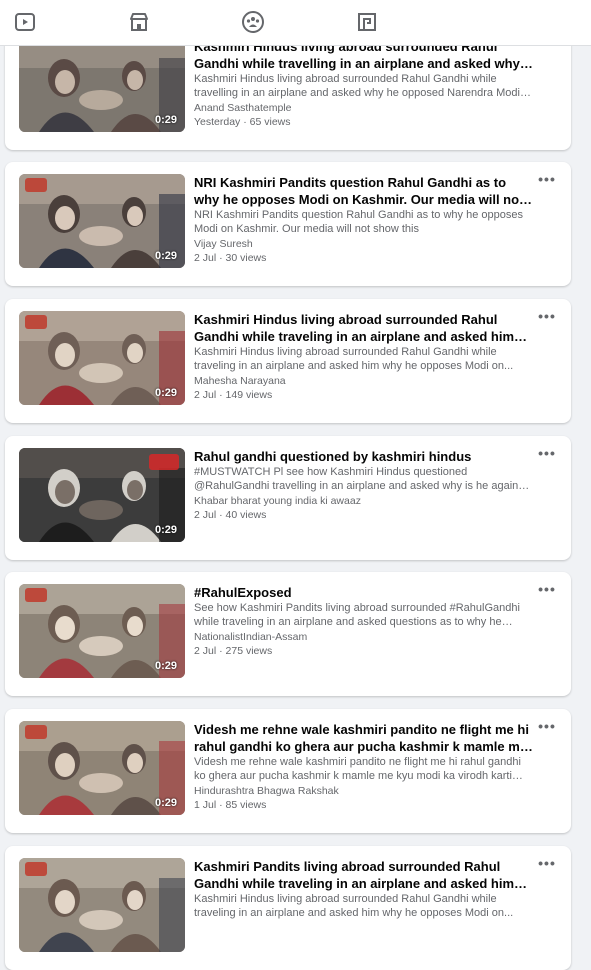 Image resolution: width=591 pixels, height=970 pixels. I want to click on video-author: NationalistIndian-Assam, so click(364, 637).